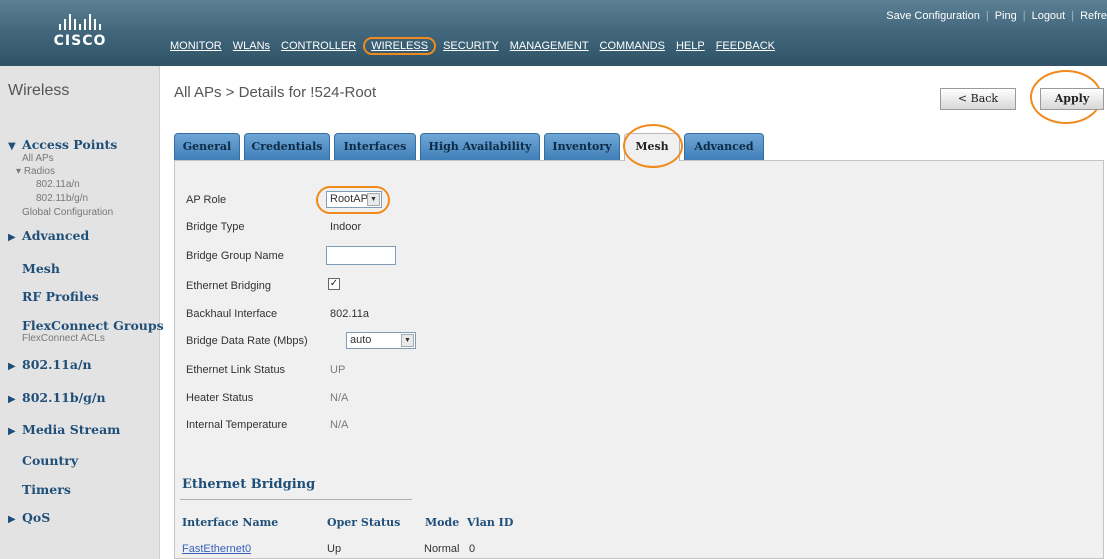 This screenshot has width=1107, height=559. Describe the element at coordinates (62, 198) in the screenshot. I see `sidebar-item-radio-b: 802.11b/g/n` at that location.